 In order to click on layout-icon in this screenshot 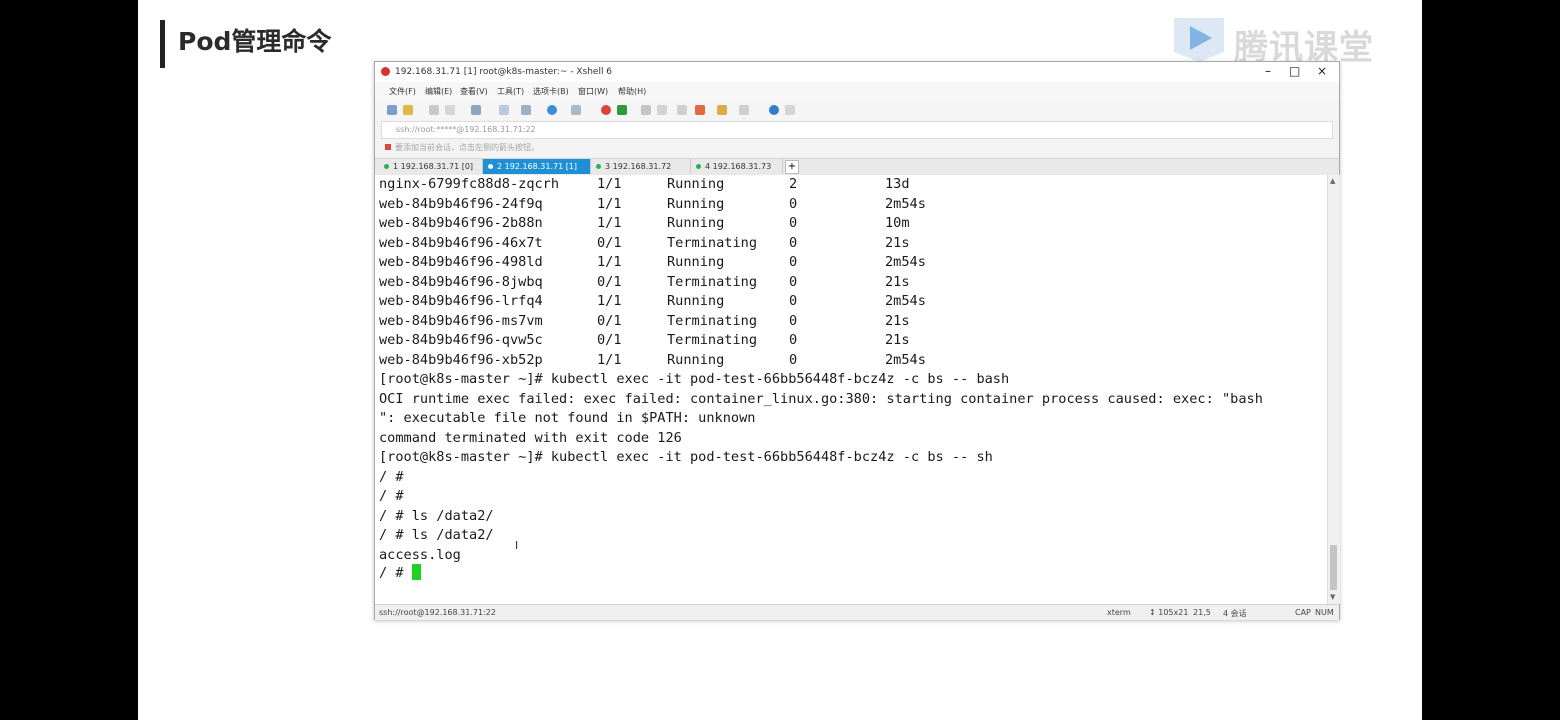, I will do `click(526, 110)`.